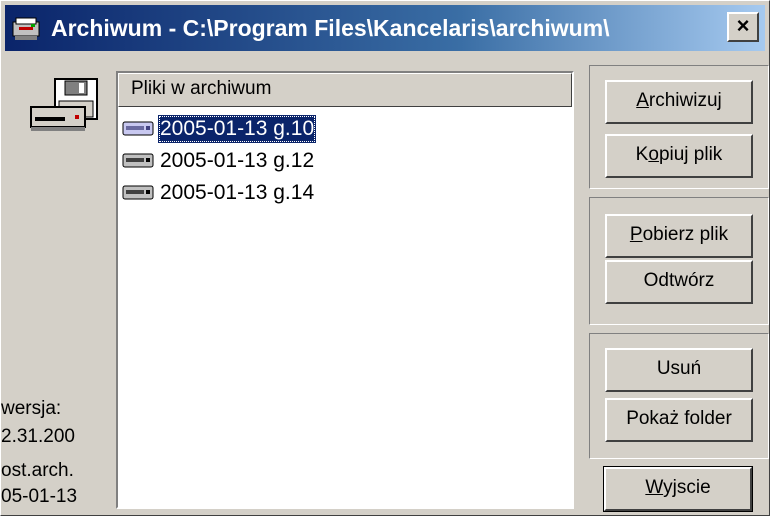 The height and width of the screenshot is (516, 770). Describe the element at coordinates (679, 236) in the screenshot. I see `download-file-button: Pobierz plik` at that location.